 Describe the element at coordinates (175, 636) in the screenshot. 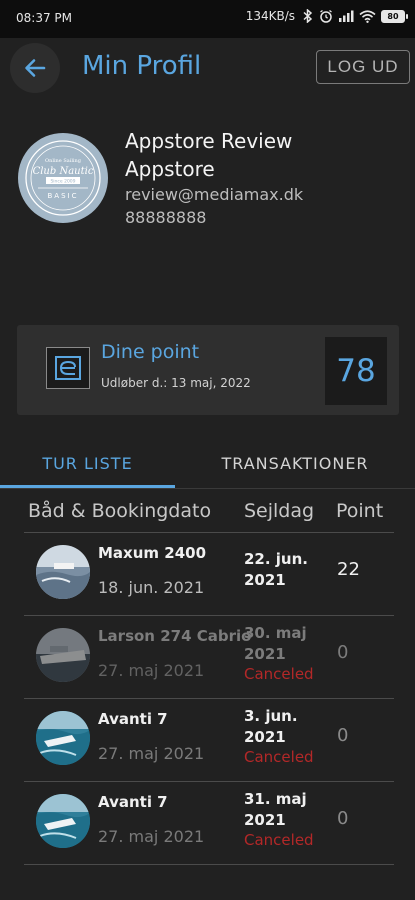

I see `boat-name: Larson 274 Cabrio` at that location.